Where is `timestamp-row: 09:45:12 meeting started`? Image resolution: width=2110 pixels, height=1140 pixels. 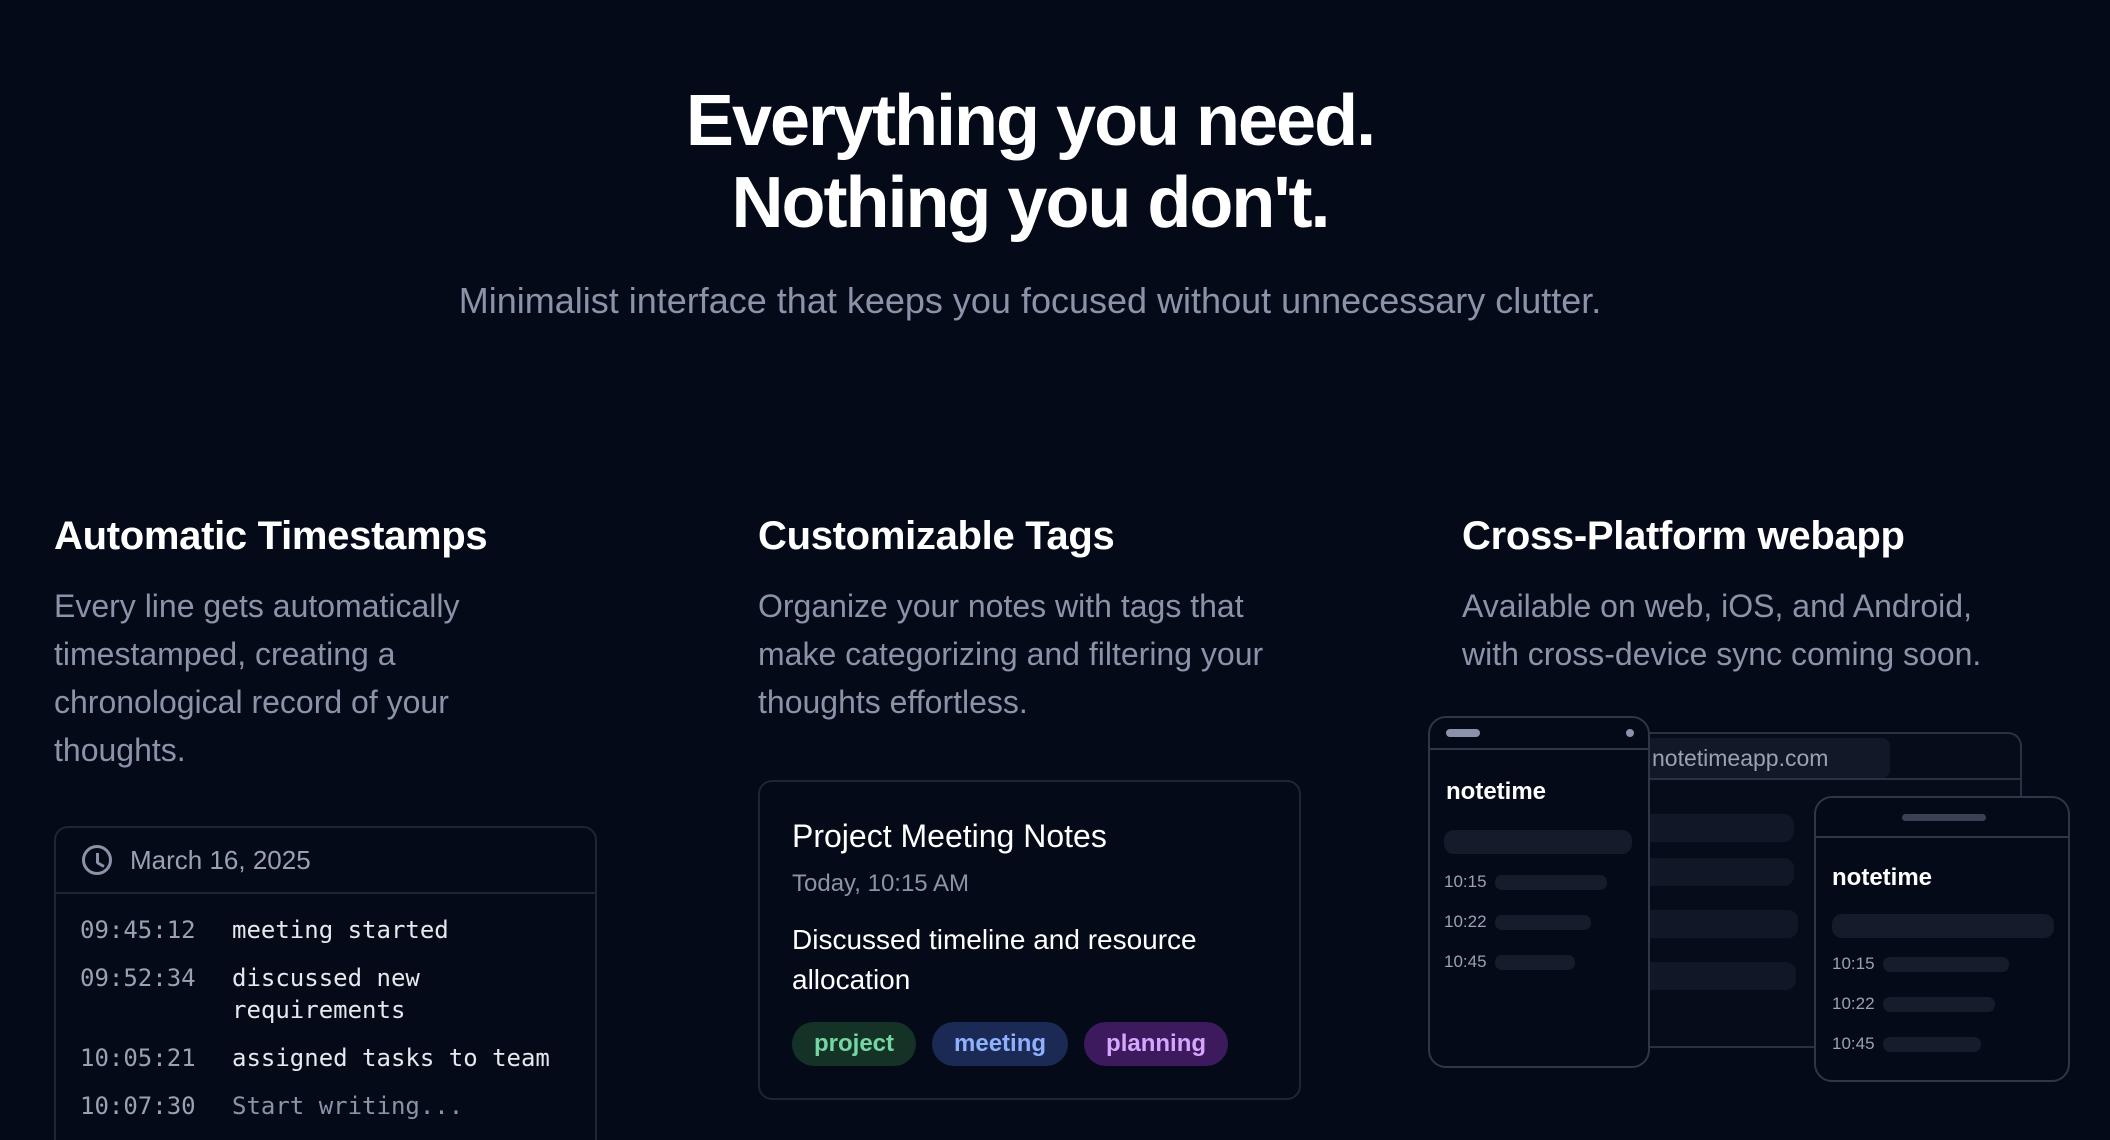 timestamp-row: 09:45:12 meeting started is located at coordinates (337, 930).